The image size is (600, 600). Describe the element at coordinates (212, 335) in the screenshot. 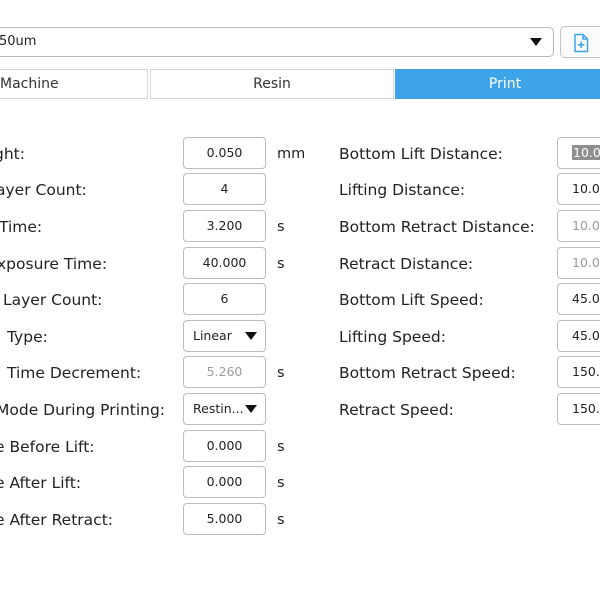

I see `transition-type-value: Linear` at that location.